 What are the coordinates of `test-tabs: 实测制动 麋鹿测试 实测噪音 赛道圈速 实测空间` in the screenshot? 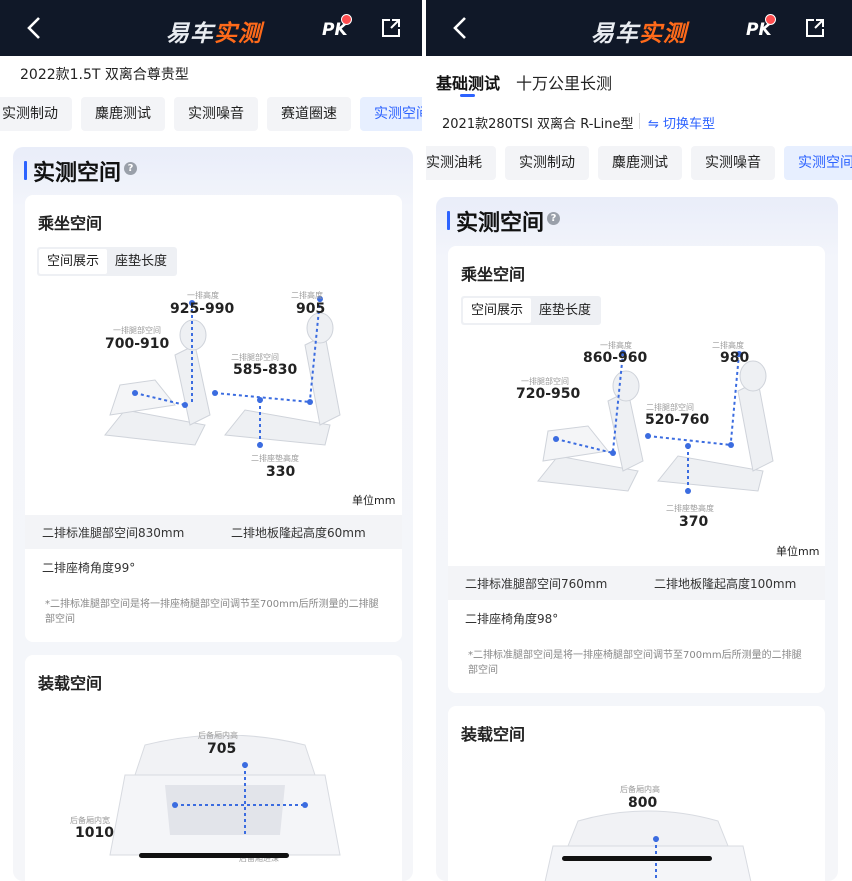 It's located at (211, 114).